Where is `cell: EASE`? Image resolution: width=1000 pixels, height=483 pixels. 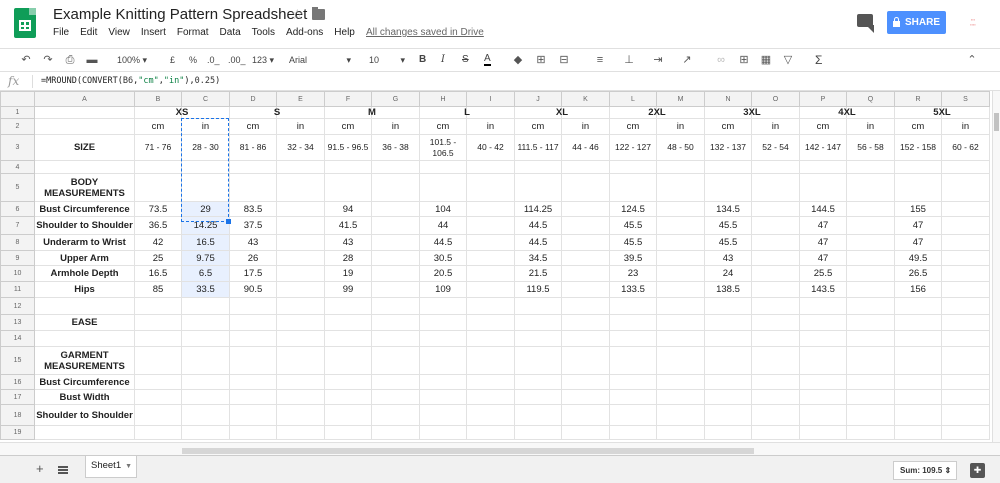 cell: EASE is located at coordinates (84, 322).